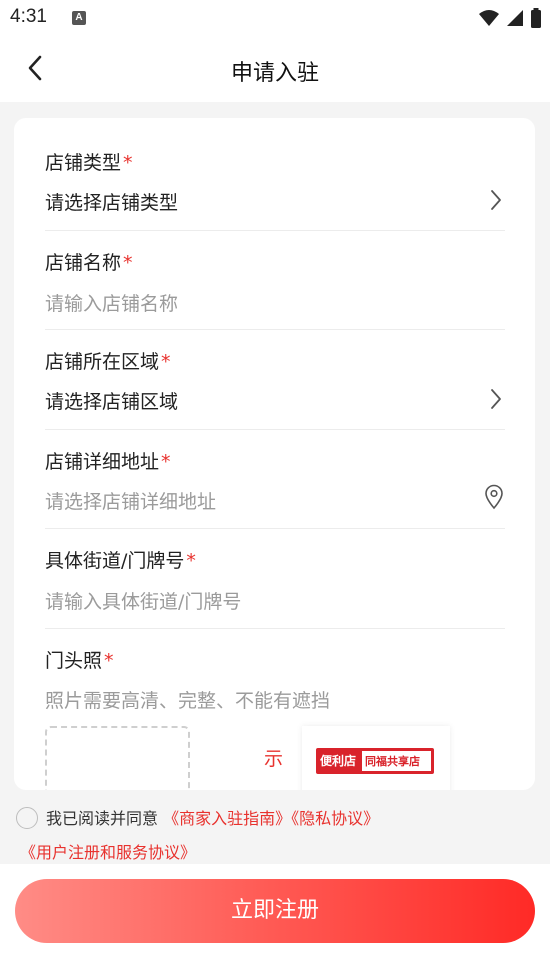 Image resolution: width=550 pixels, height=979 pixels. What do you see at coordinates (494, 497) in the screenshot?
I see `location-pin-icon` at bounding box center [494, 497].